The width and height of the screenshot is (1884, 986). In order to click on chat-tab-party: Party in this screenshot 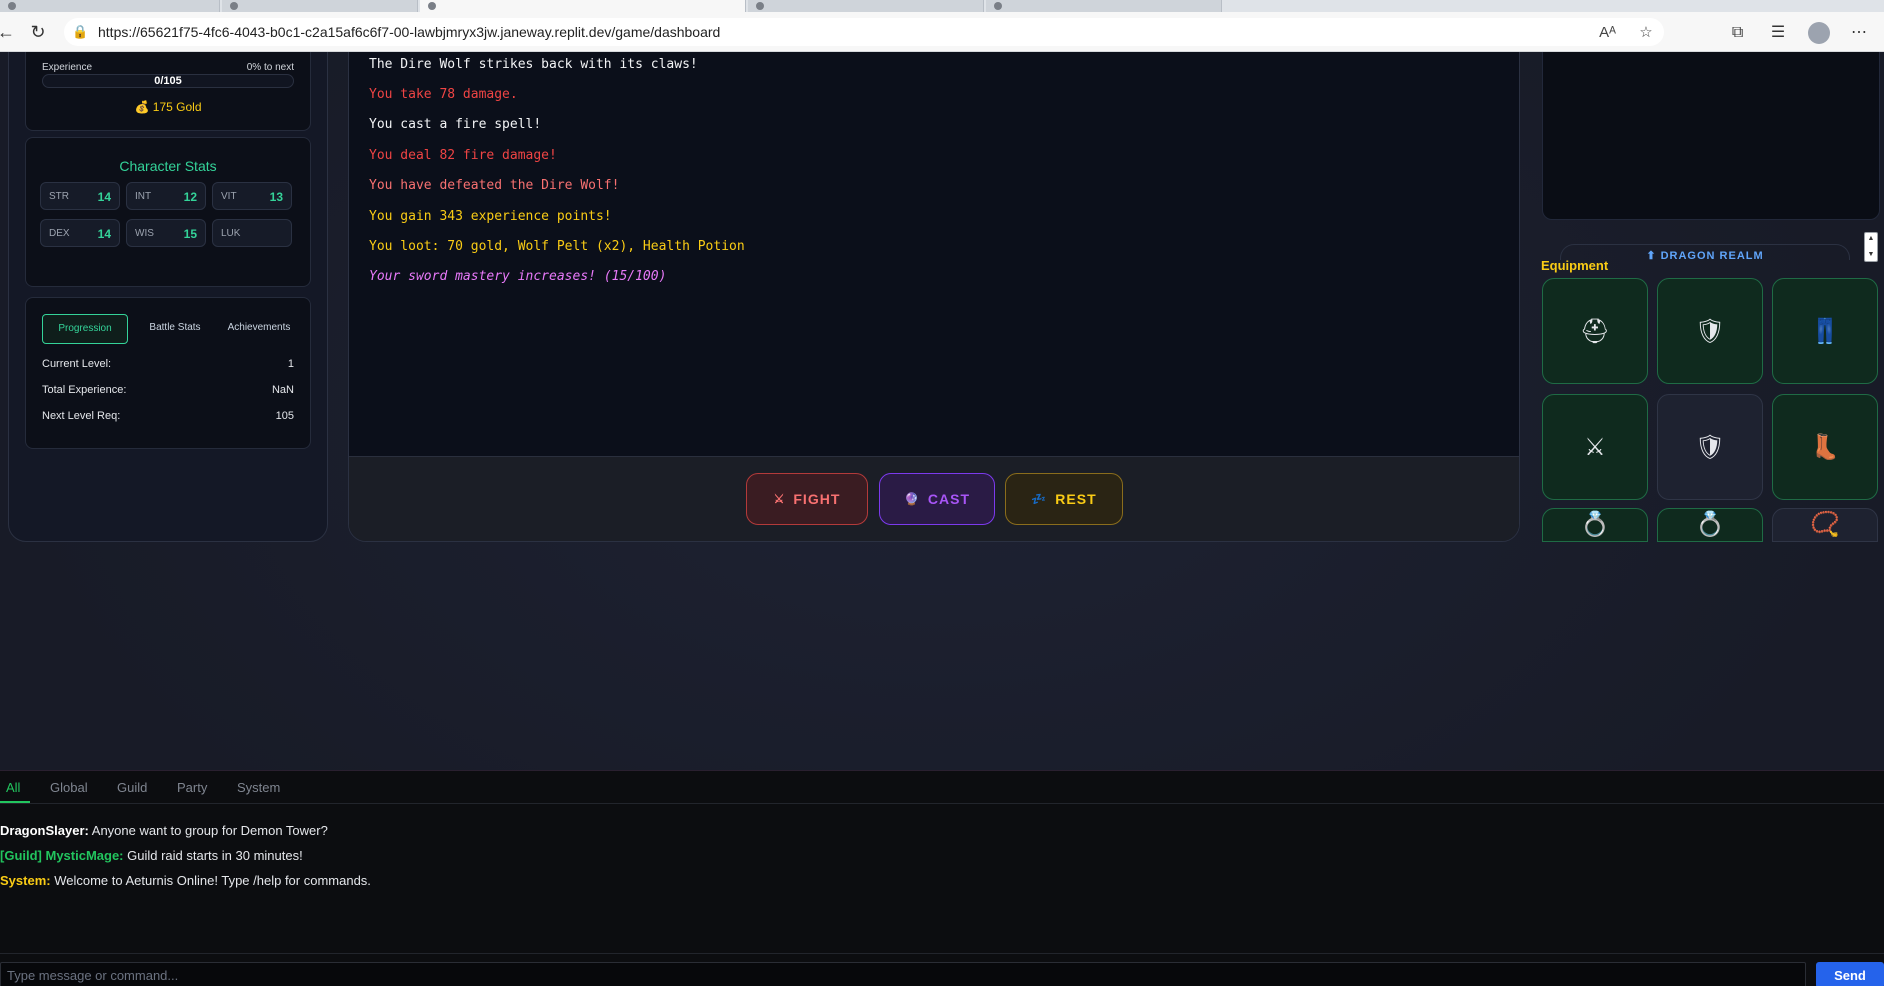, I will do `click(192, 787)`.